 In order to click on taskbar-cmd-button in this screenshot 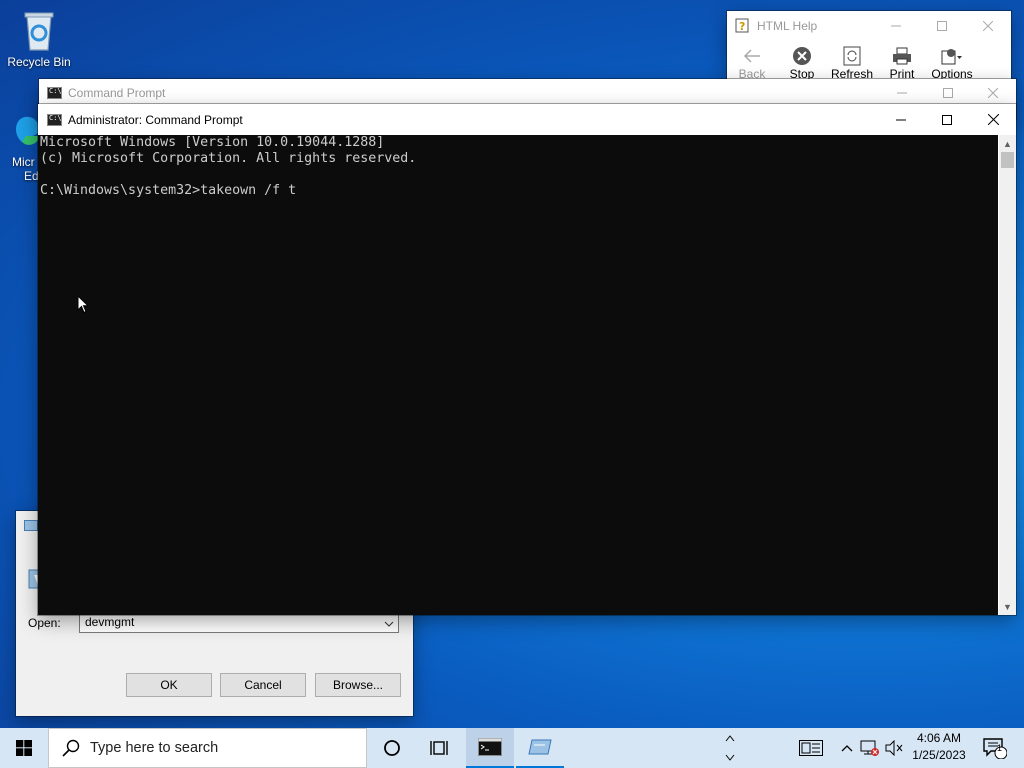, I will do `click(490, 748)`.